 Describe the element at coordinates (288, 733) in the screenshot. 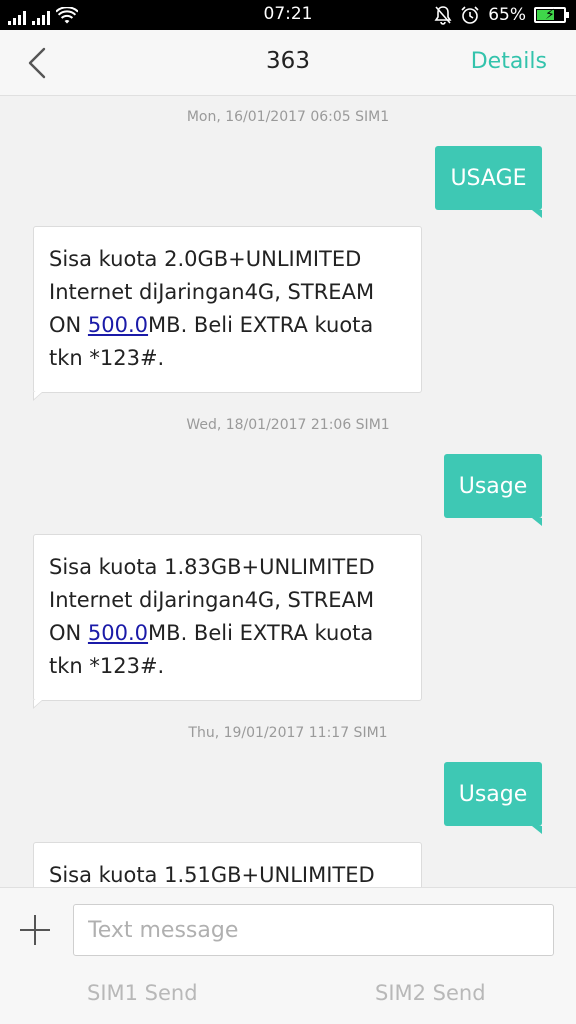

I see `message-timestamp: Thu, 19/01/2017 11:17 SIM1` at that location.